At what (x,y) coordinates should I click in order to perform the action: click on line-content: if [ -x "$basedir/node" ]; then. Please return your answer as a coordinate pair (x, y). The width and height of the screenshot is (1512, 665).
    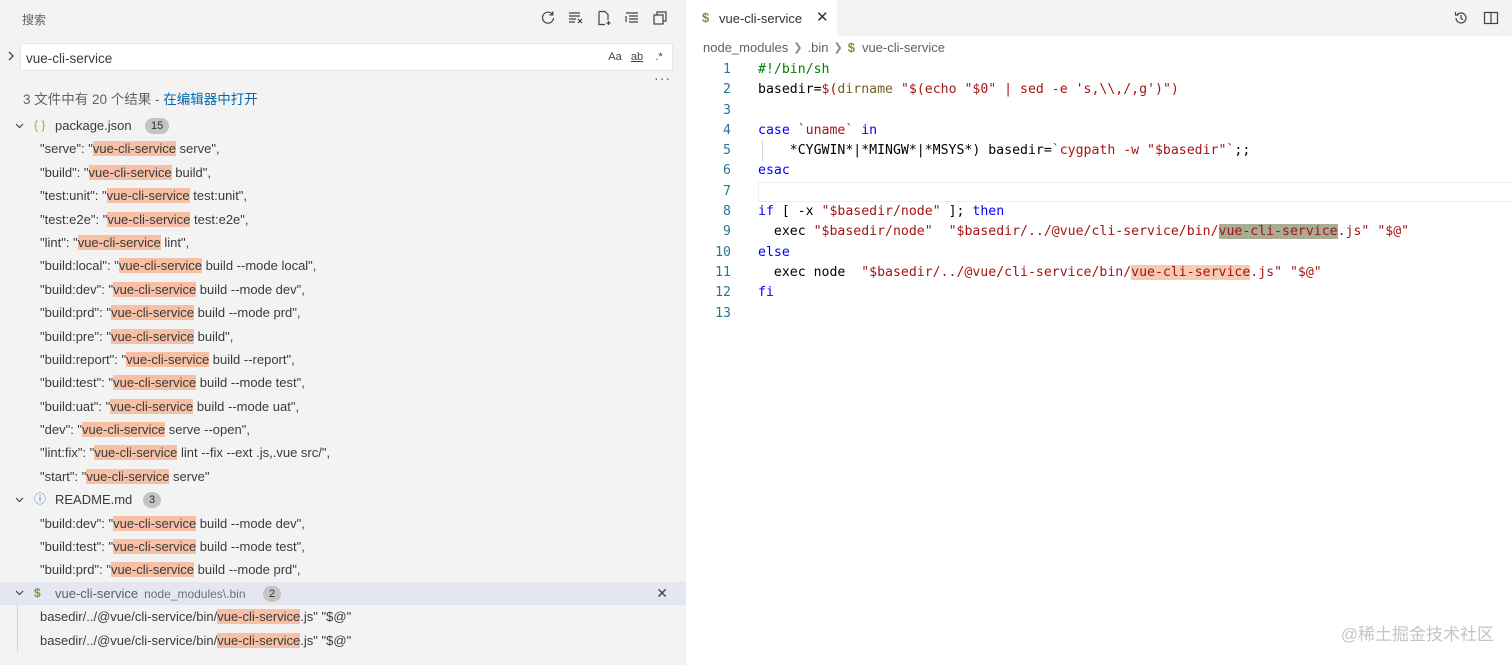
    Looking at the image, I should click on (881, 212).